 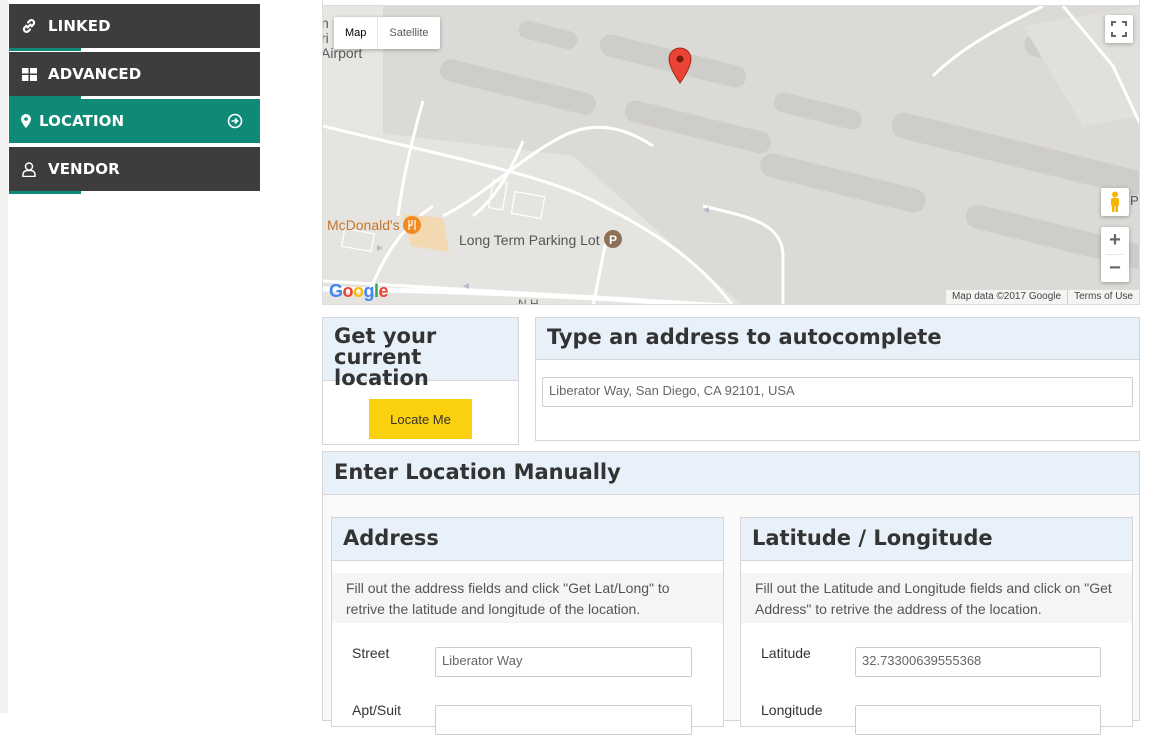 I want to click on zoom-control: + −, so click(x=1115, y=254).